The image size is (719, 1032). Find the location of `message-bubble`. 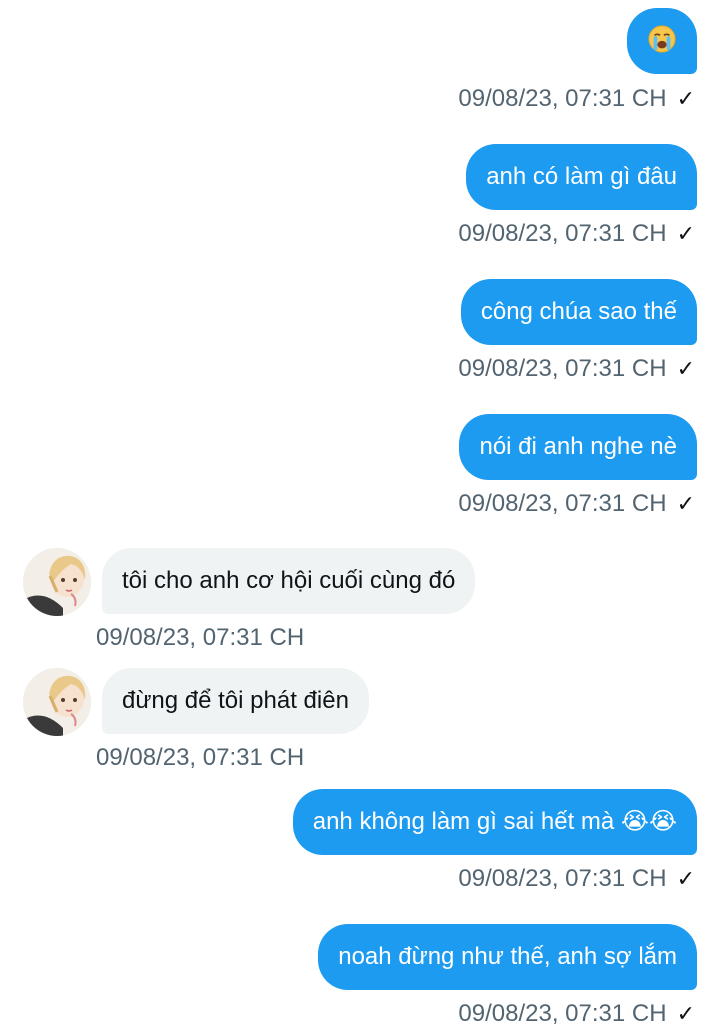

message-bubble is located at coordinates (662, 41).